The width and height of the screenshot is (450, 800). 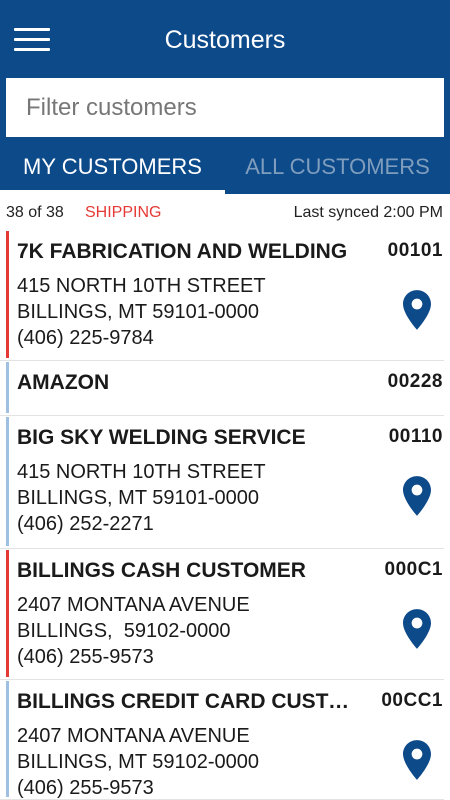 I want to click on customer-name: BIG SKY WELDING SERVICE, so click(x=161, y=437).